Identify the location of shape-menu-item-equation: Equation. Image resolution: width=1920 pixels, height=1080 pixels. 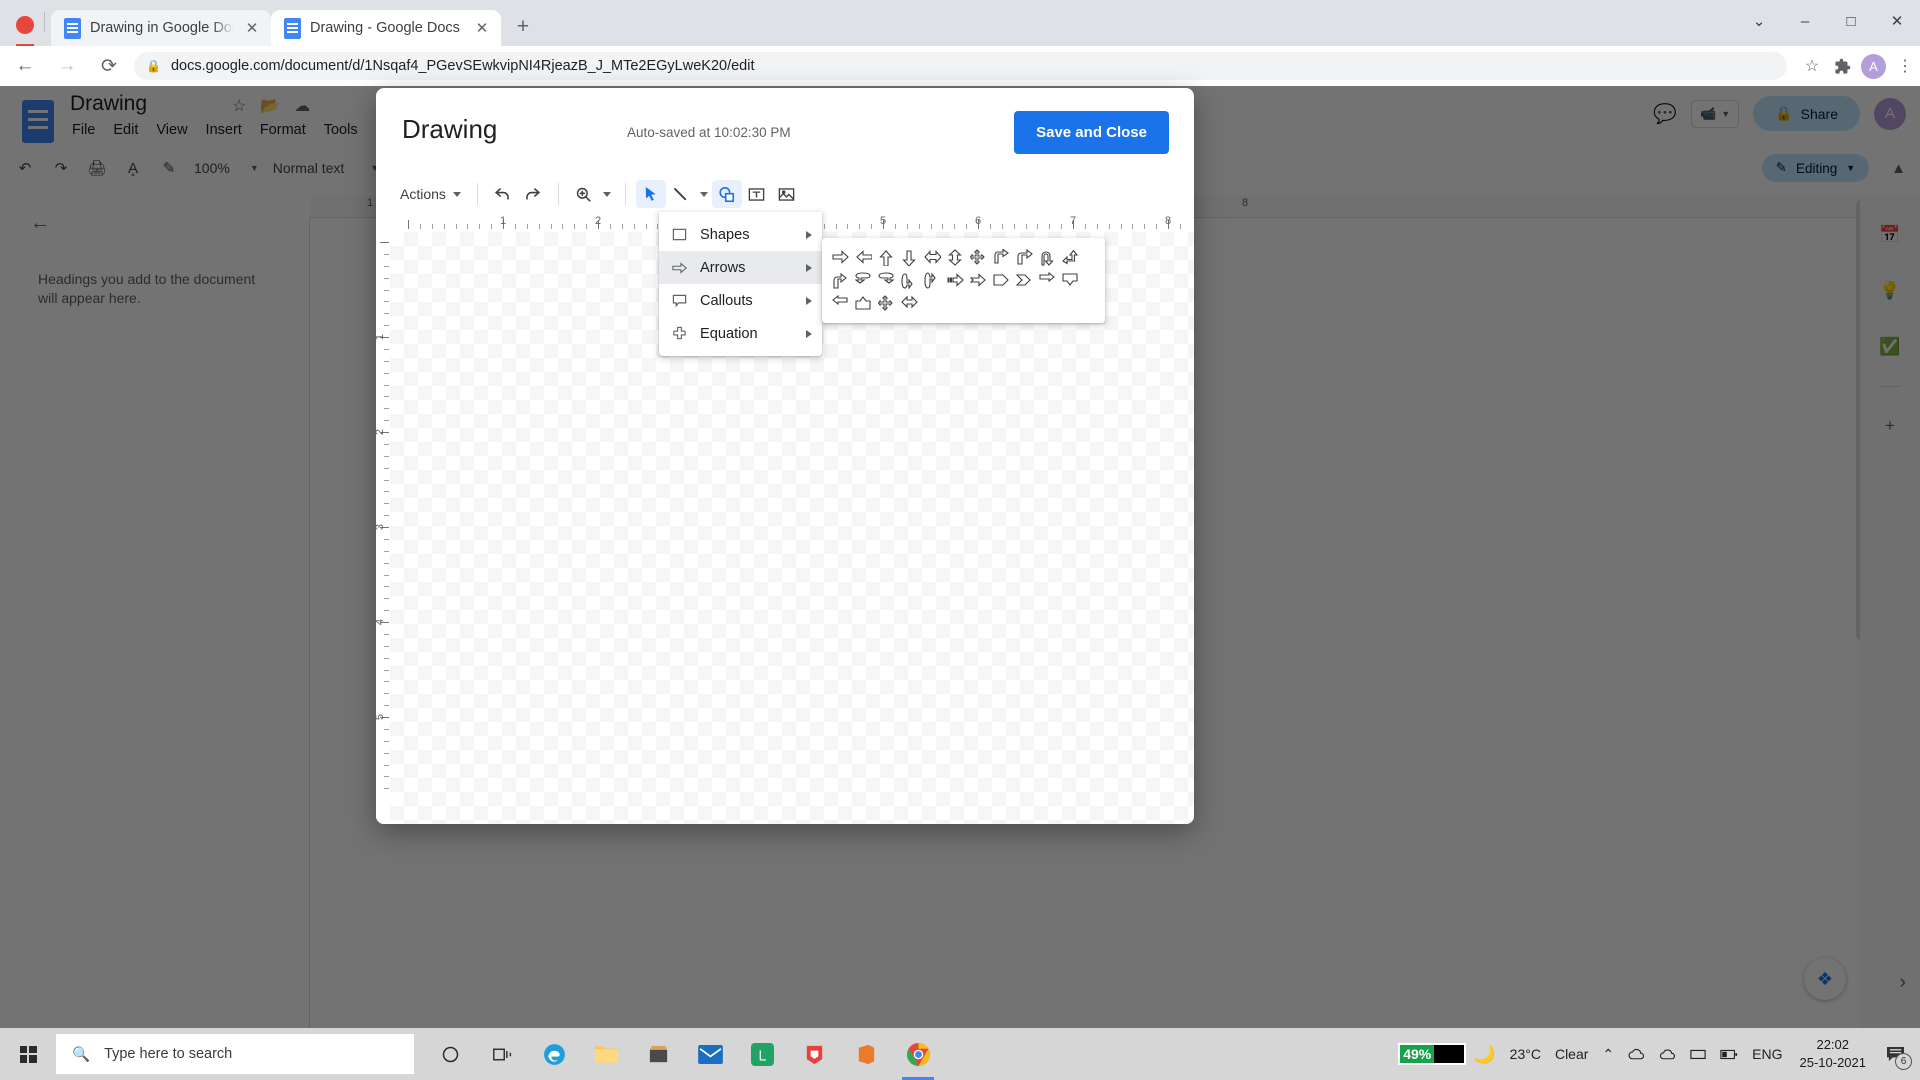
(740, 333).